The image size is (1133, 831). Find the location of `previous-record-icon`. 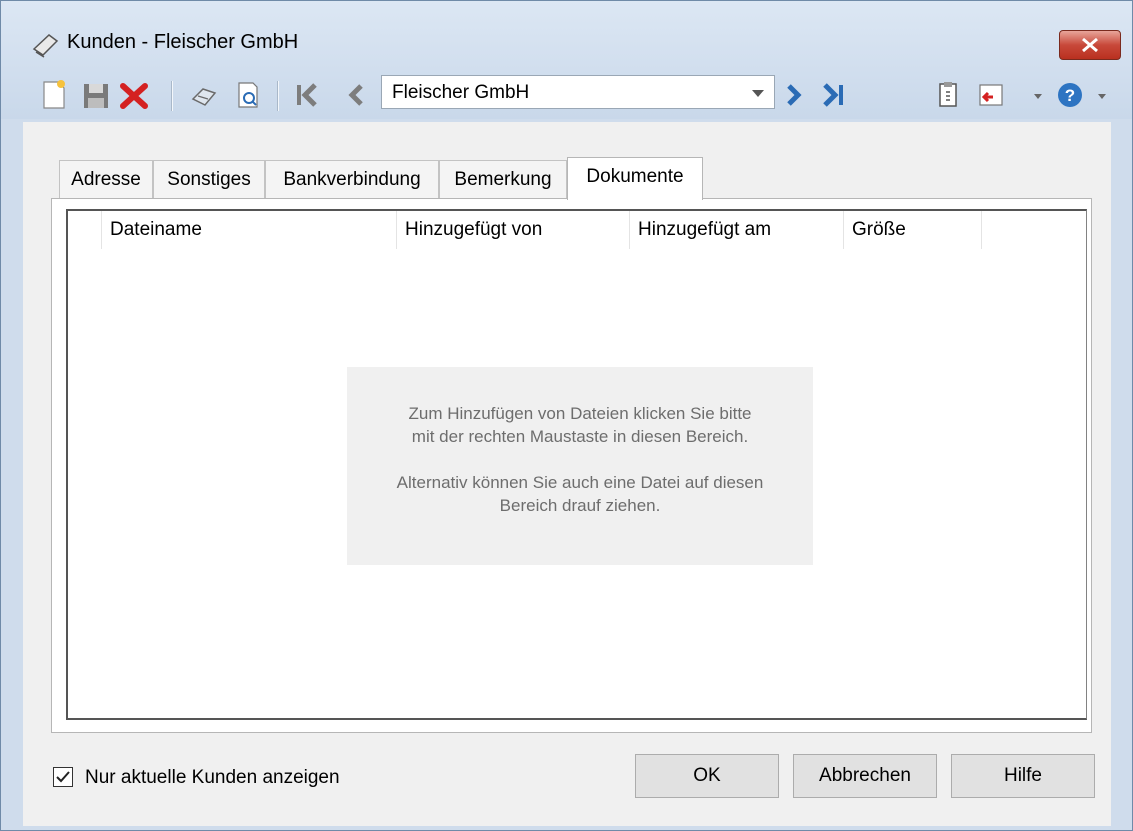

previous-record-icon is located at coordinates (356, 95).